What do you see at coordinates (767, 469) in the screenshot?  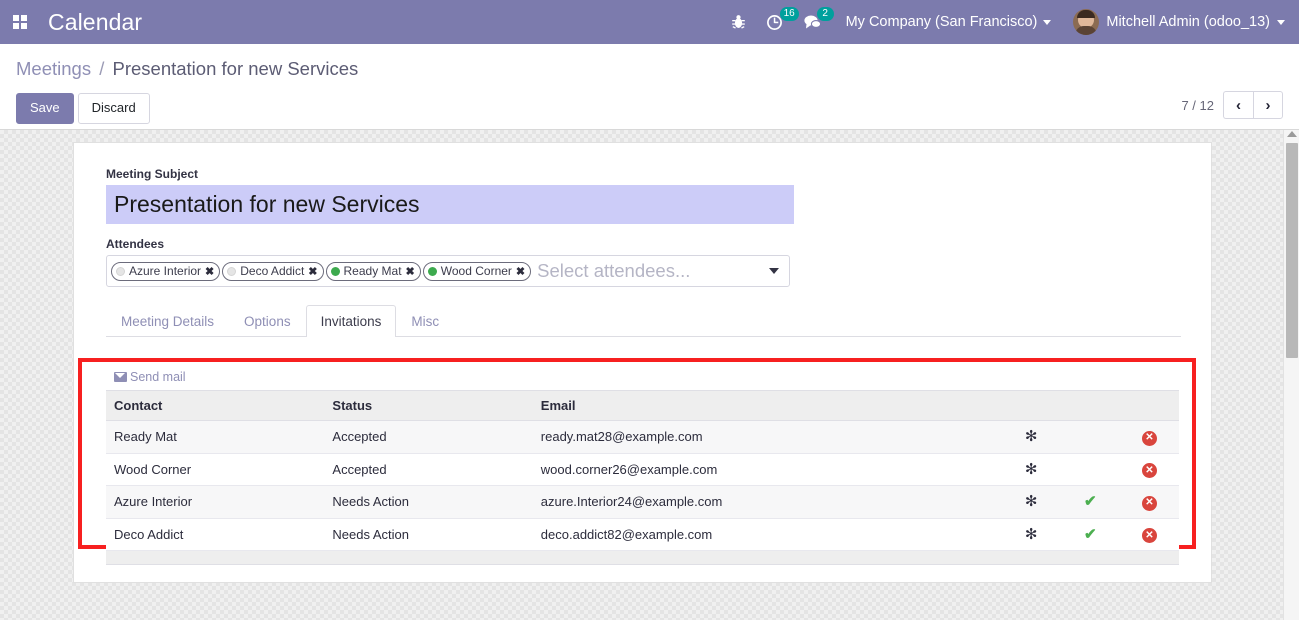 I see `cell-email: wood.corner26@example.com` at bounding box center [767, 469].